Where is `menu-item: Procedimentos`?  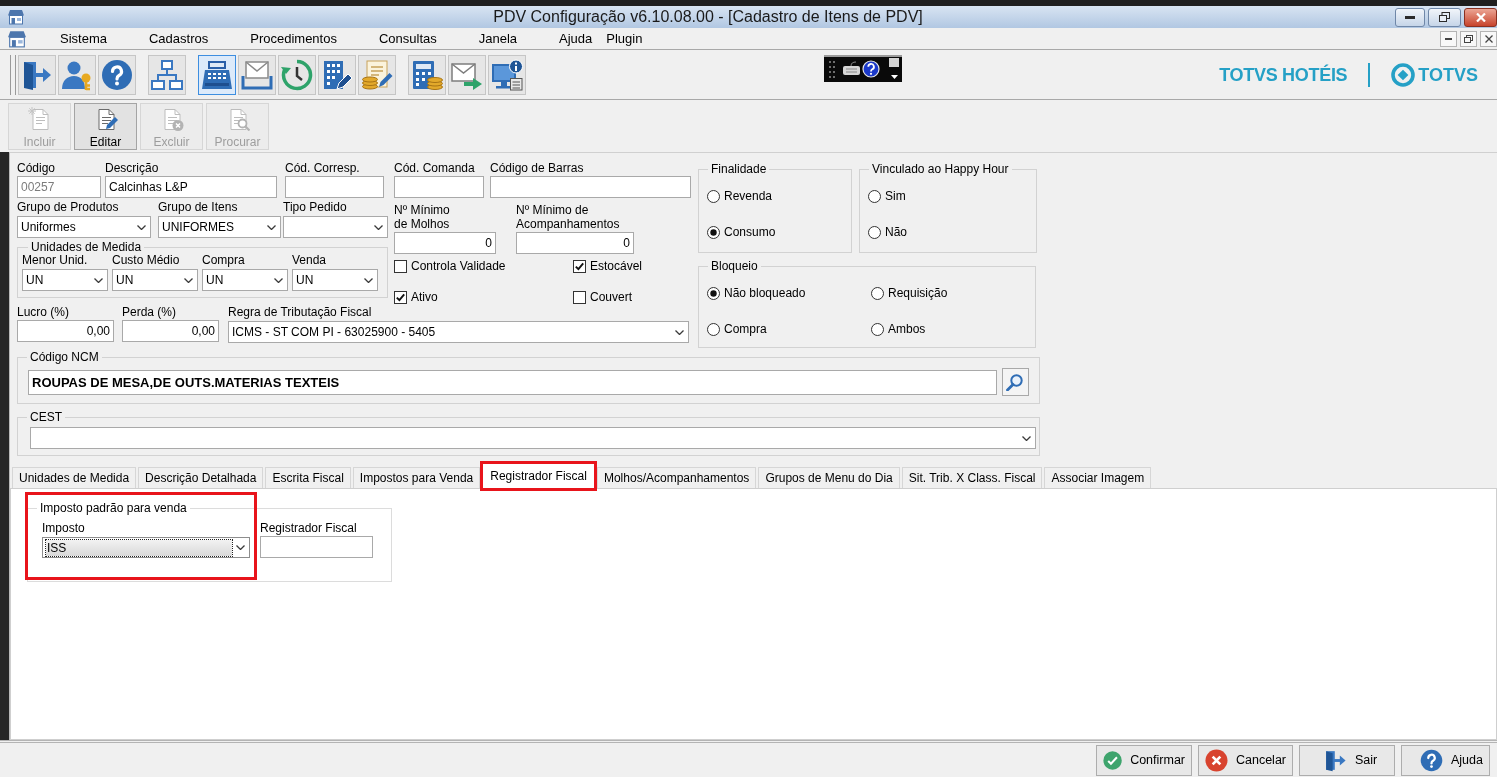 menu-item: Procedimentos is located at coordinates (293, 38).